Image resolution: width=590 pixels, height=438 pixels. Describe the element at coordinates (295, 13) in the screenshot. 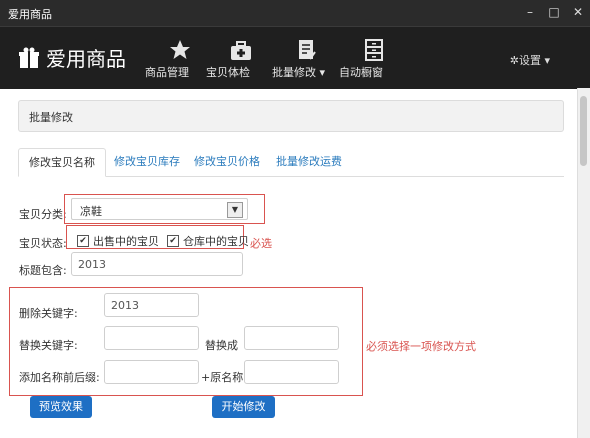

I see `window-titlebar: 爱用商品 – □ ✕` at that location.